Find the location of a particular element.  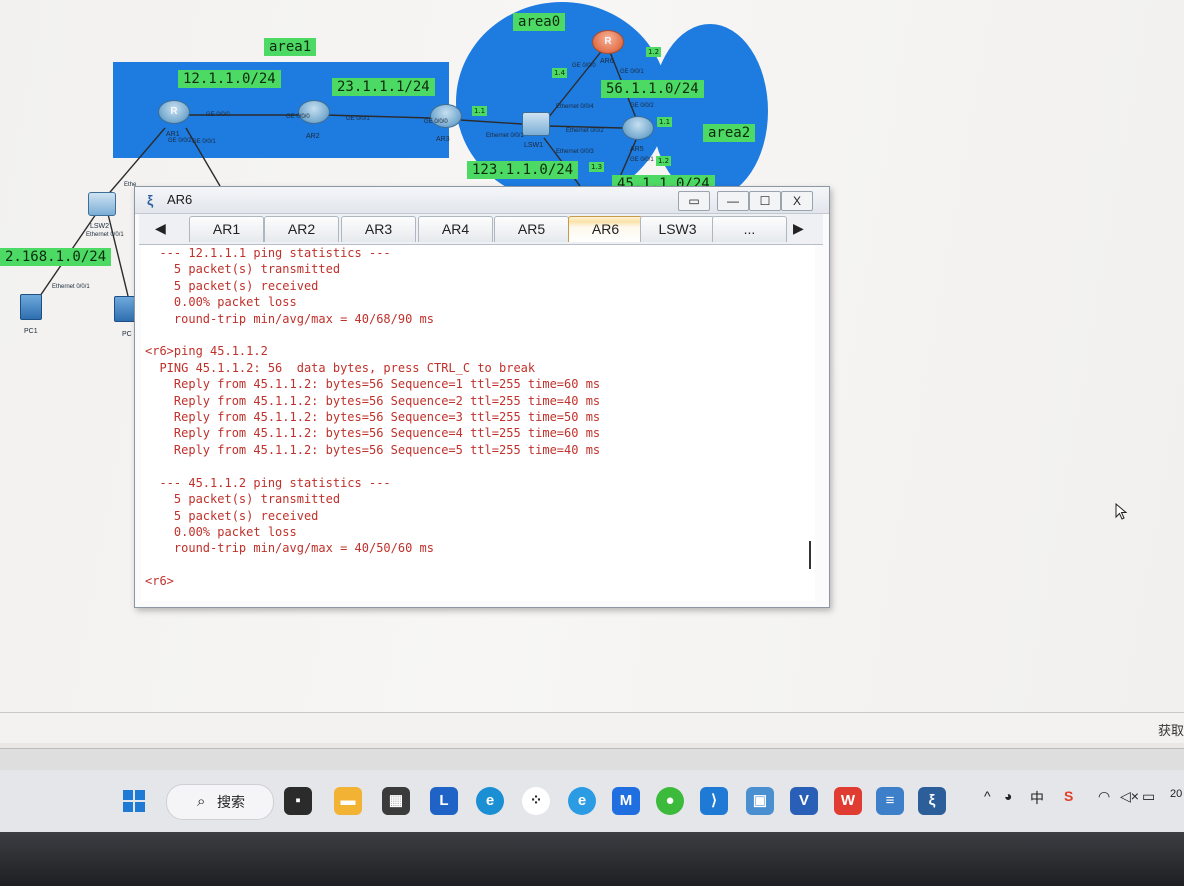

search-icon: ⌕ is located at coordinates (201, 801).